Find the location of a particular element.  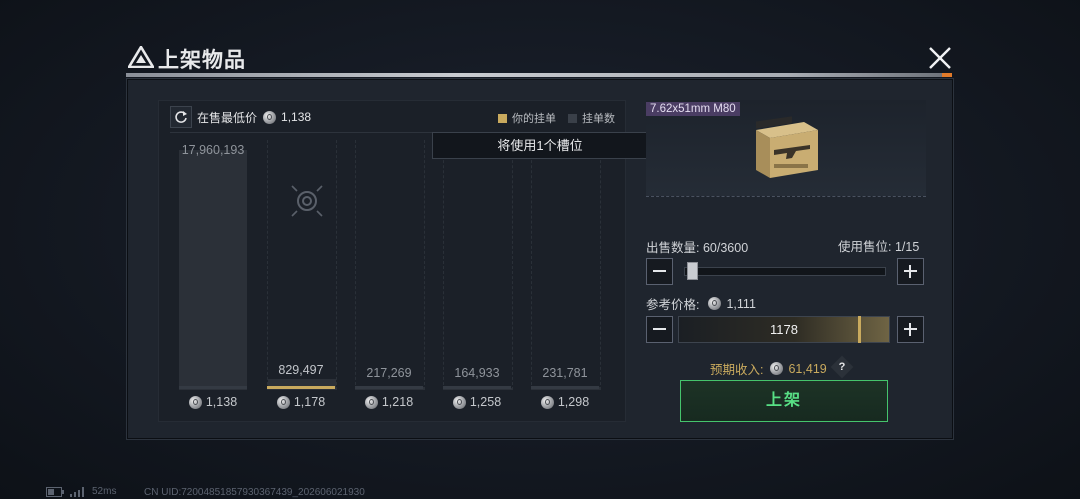

bar-price-text: 1,258 is located at coordinates (485, 402).